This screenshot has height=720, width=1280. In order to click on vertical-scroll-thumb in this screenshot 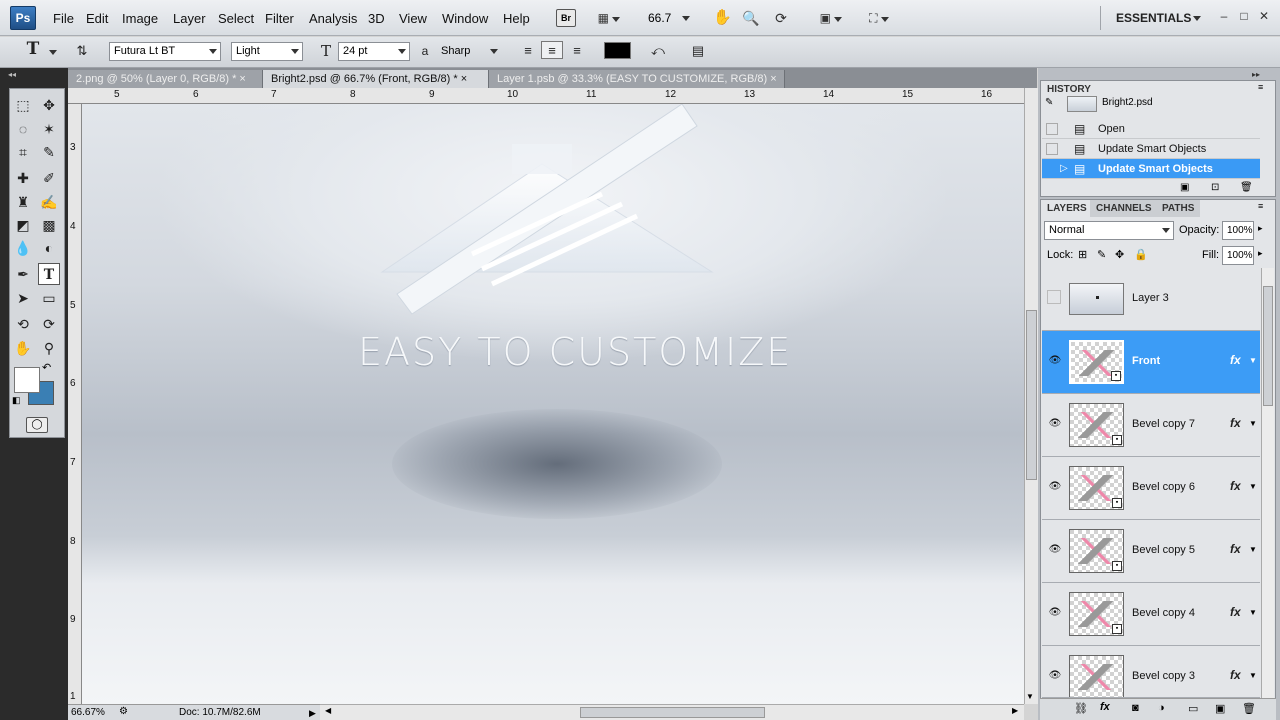, I will do `click(1031, 395)`.